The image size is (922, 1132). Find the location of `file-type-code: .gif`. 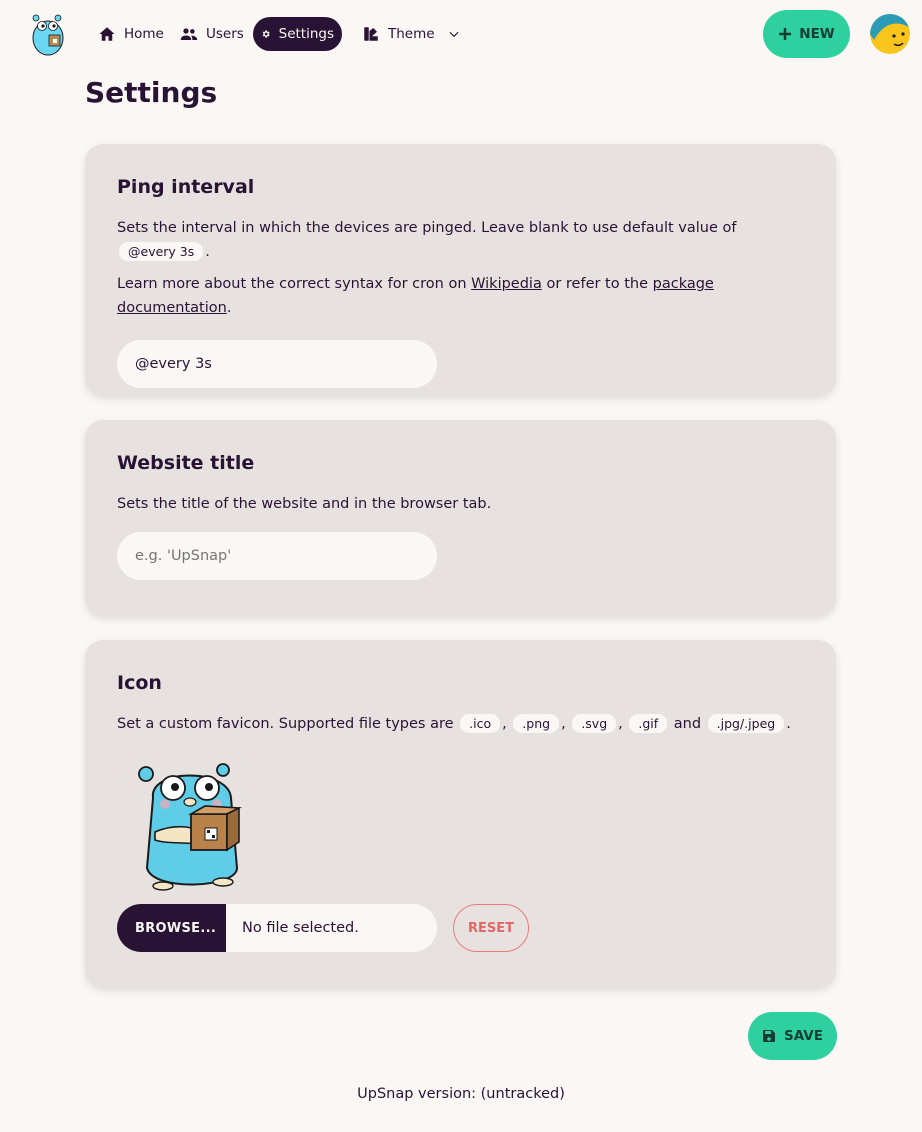

file-type-code: .gif is located at coordinates (648, 723).